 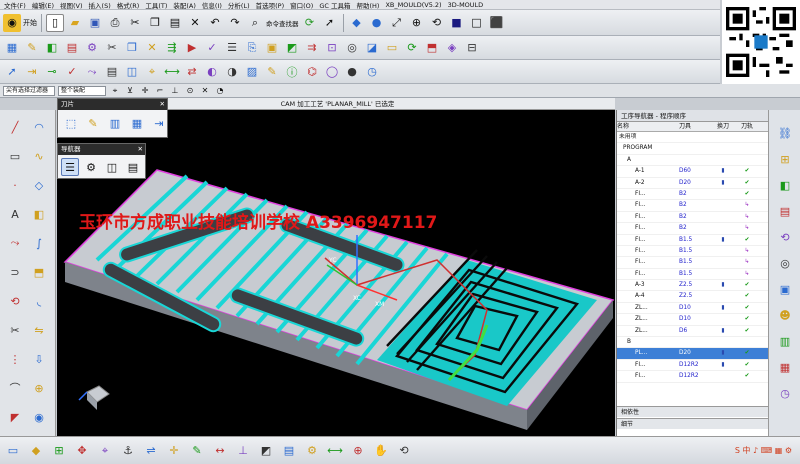 What do you see at coordinates (39, 185) in the screenshot?
I see `plane-icon: ◇` at bounding box center [39, 185].